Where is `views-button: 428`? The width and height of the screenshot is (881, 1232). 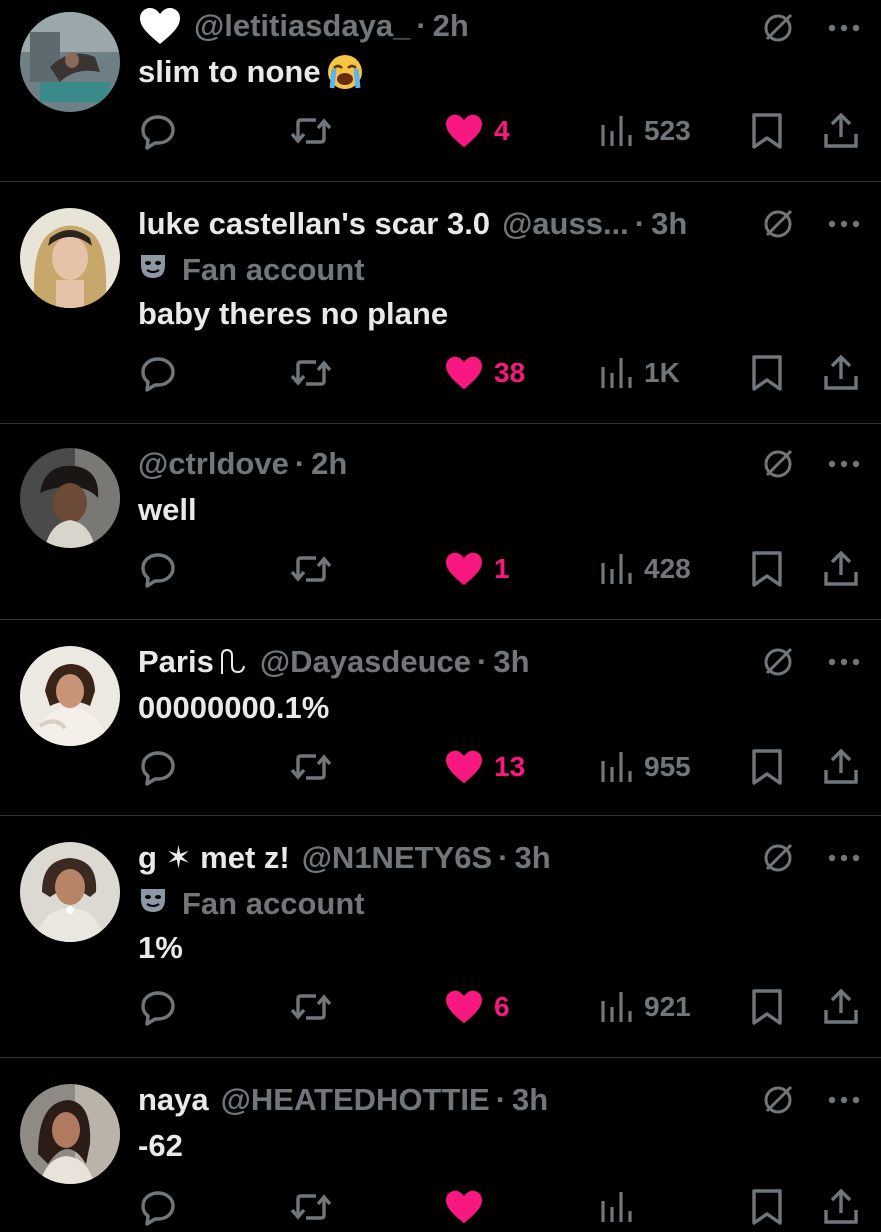
views-button: 428 is located at coordinates (645, 569).